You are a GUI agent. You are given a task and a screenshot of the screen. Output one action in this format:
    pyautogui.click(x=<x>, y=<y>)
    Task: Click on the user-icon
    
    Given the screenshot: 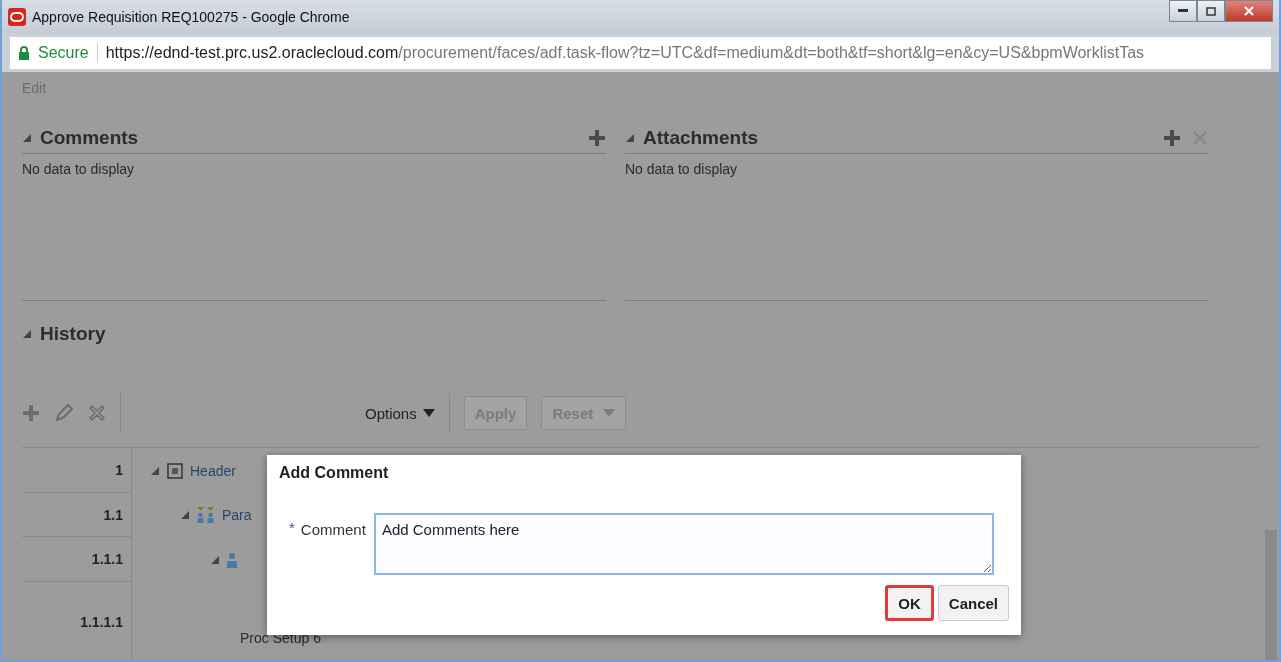 What is the action you would take?
    pyautogui.click(x=232, y=559)
    